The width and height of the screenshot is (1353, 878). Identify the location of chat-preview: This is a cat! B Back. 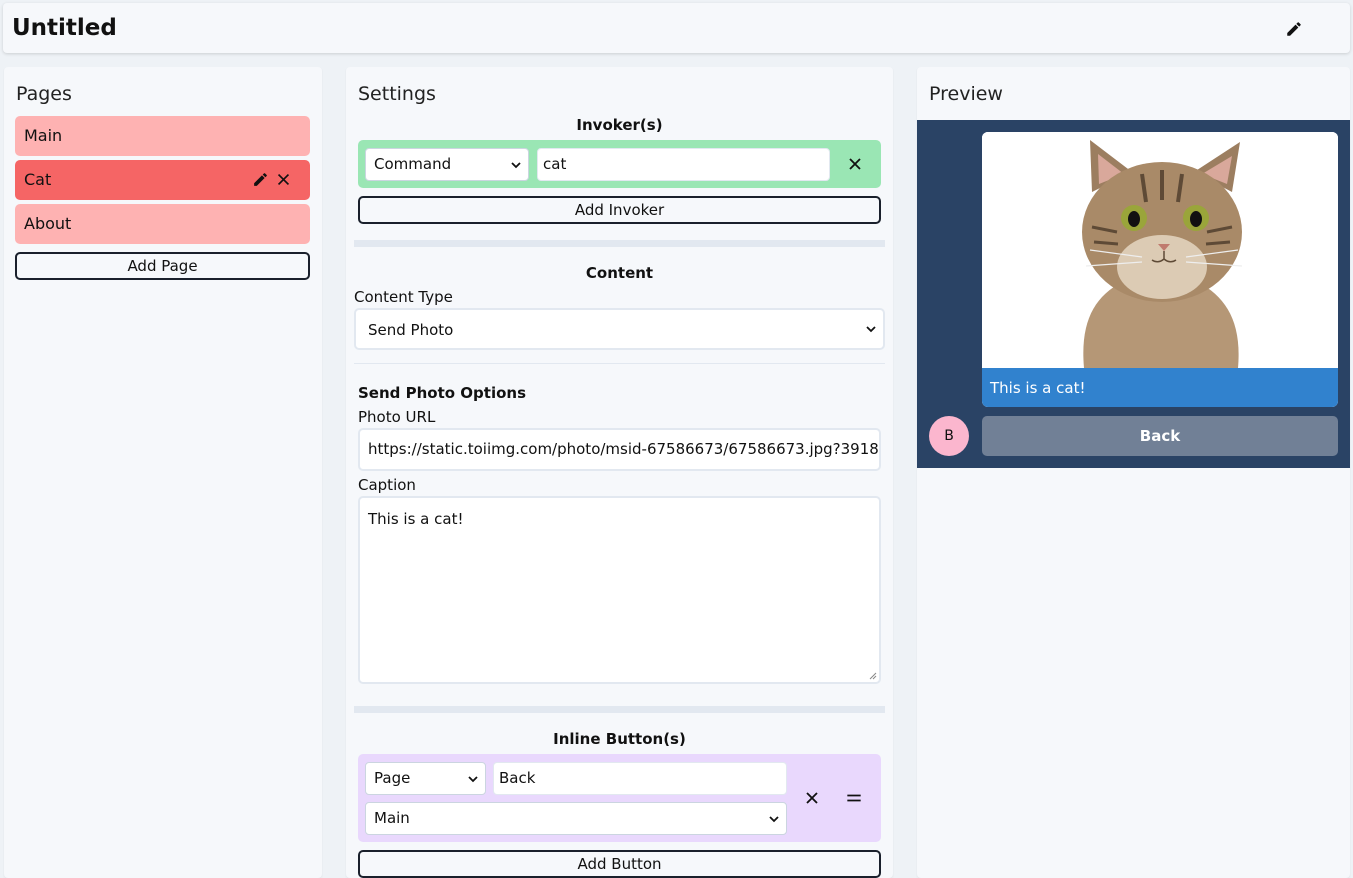
(1133, 294).